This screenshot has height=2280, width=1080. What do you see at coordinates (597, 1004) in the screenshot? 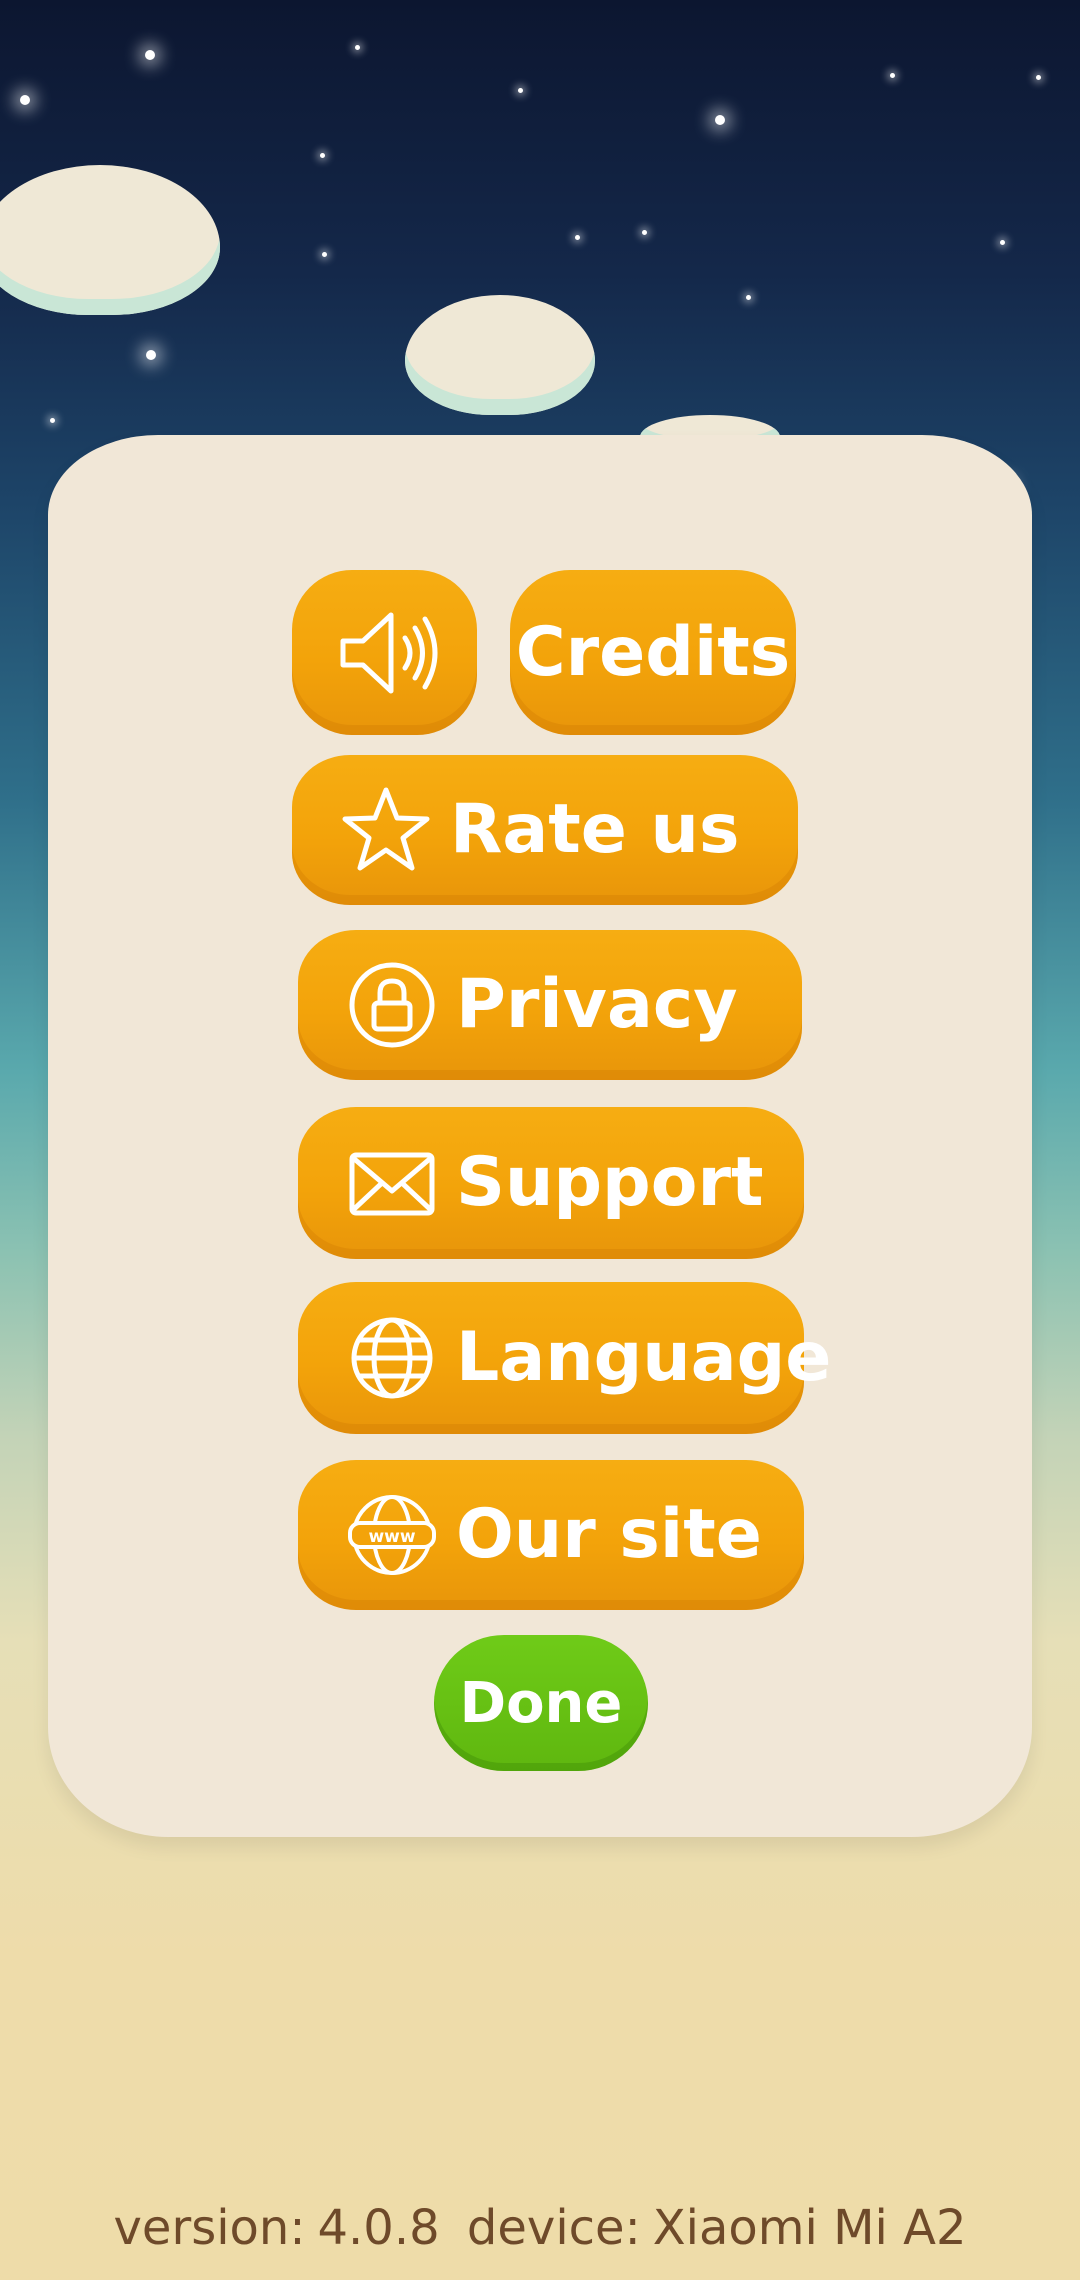
I see `privacy-label: Privacy` at bounding box center [597, 1004].